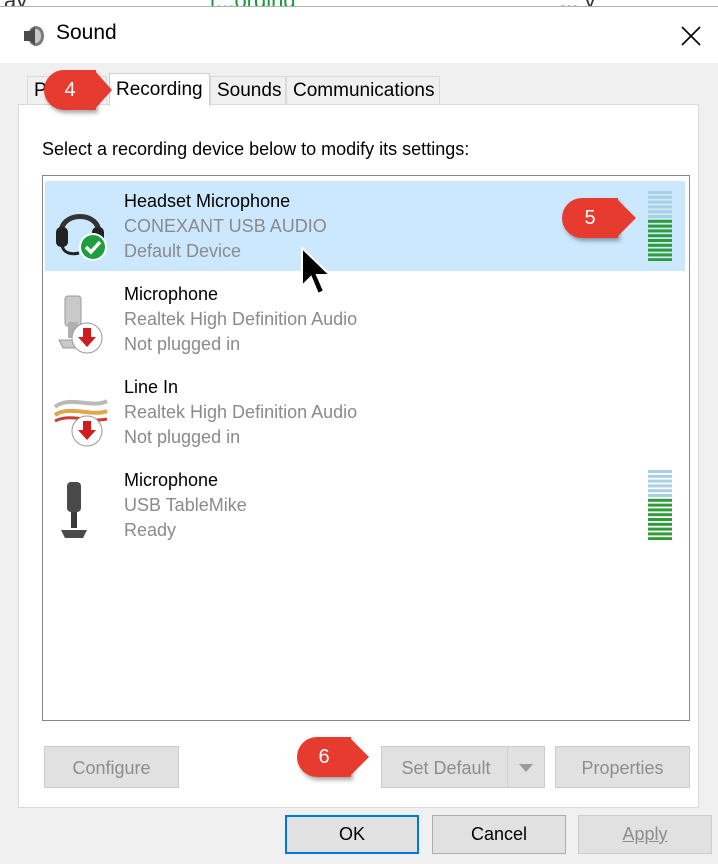 The image size is (718, 864). I want to click on close-button, so click(690, 35).